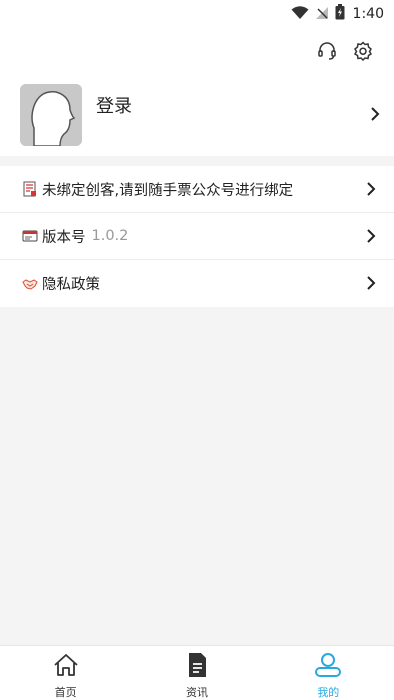 Image resolution: width=394 pixels, height=700 pixels. What do you see at coordinates (197, 283) in the screenshot?
I see `menu-item-privacy-policy: 隐私政策` at bounding box center [197, 283].